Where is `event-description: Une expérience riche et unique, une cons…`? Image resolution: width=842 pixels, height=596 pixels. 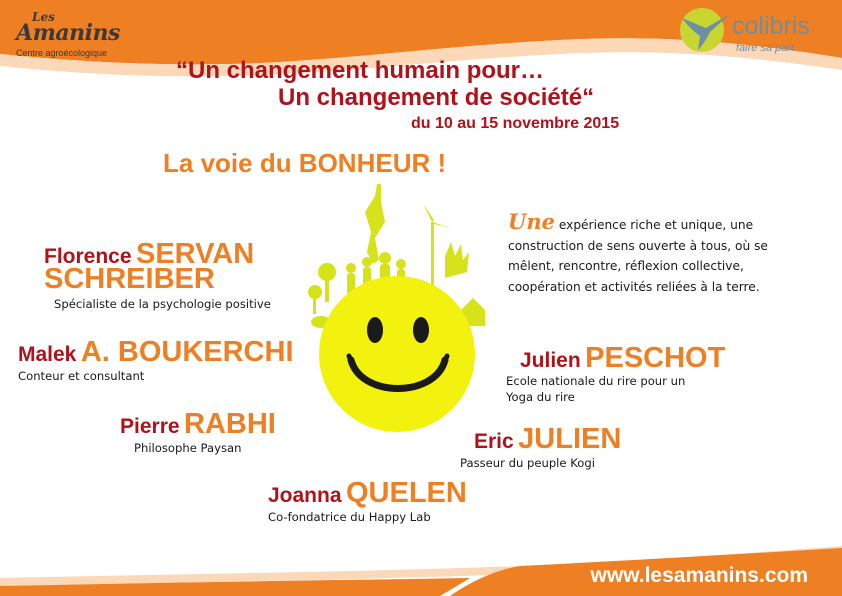
event-description: Une expérience riche et unique, une cons… is located at coordinates (658, 253).